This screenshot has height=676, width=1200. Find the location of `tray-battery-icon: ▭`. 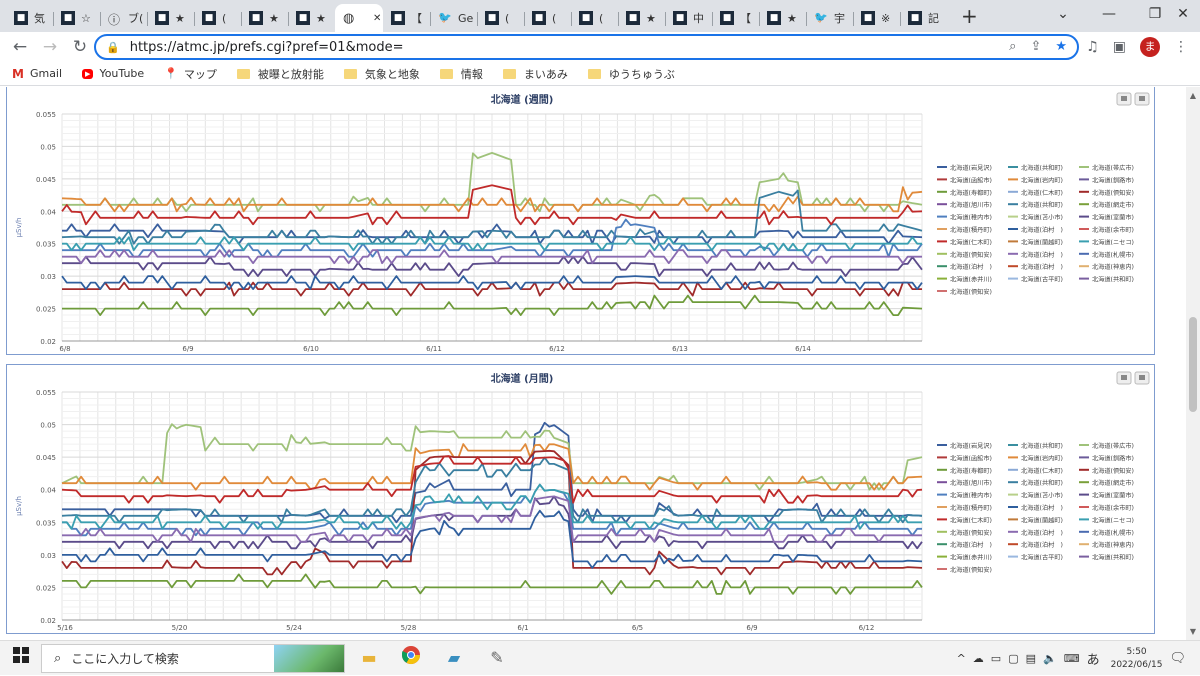

tray-battery-icon: ▭ is located at coordinates (996, 658).